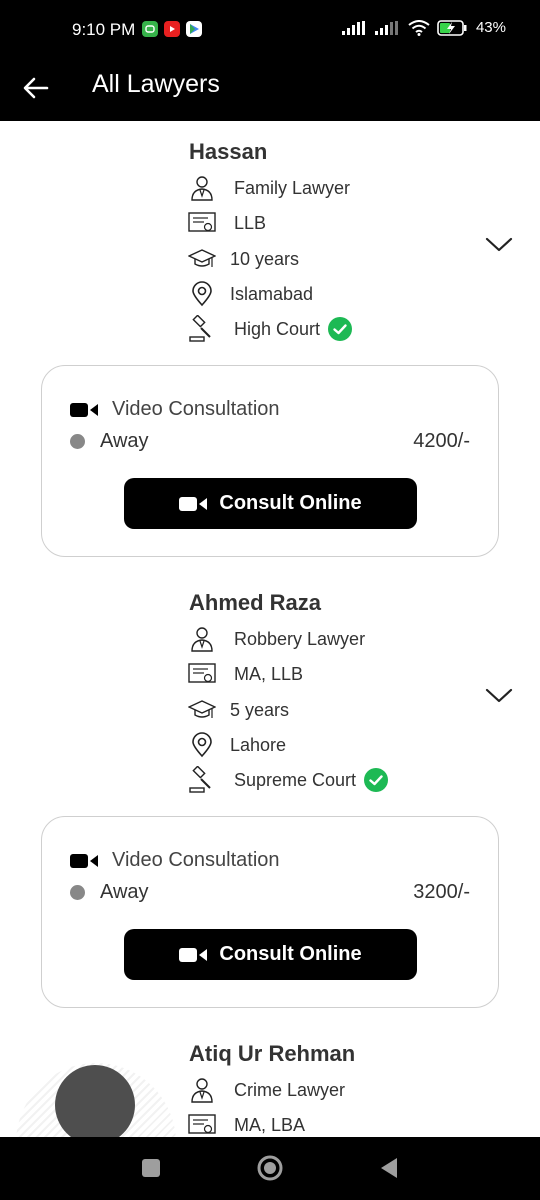 This screenshot has height=1200, width=540. What do you see at coordinates (270, 91) in the screenshot?
I see `app-bar: All Lawyers` at bounding box center [270, 91].